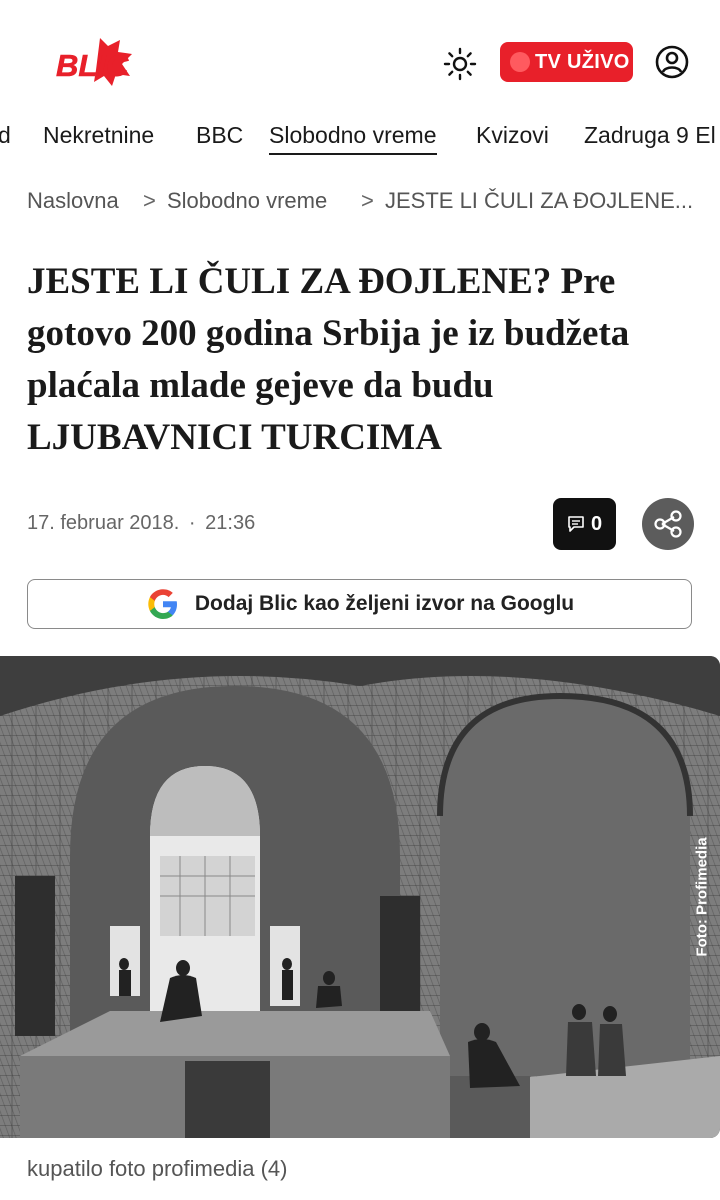  I want to click on photo-credit: Foto: Profimedia, so click(702, 897).